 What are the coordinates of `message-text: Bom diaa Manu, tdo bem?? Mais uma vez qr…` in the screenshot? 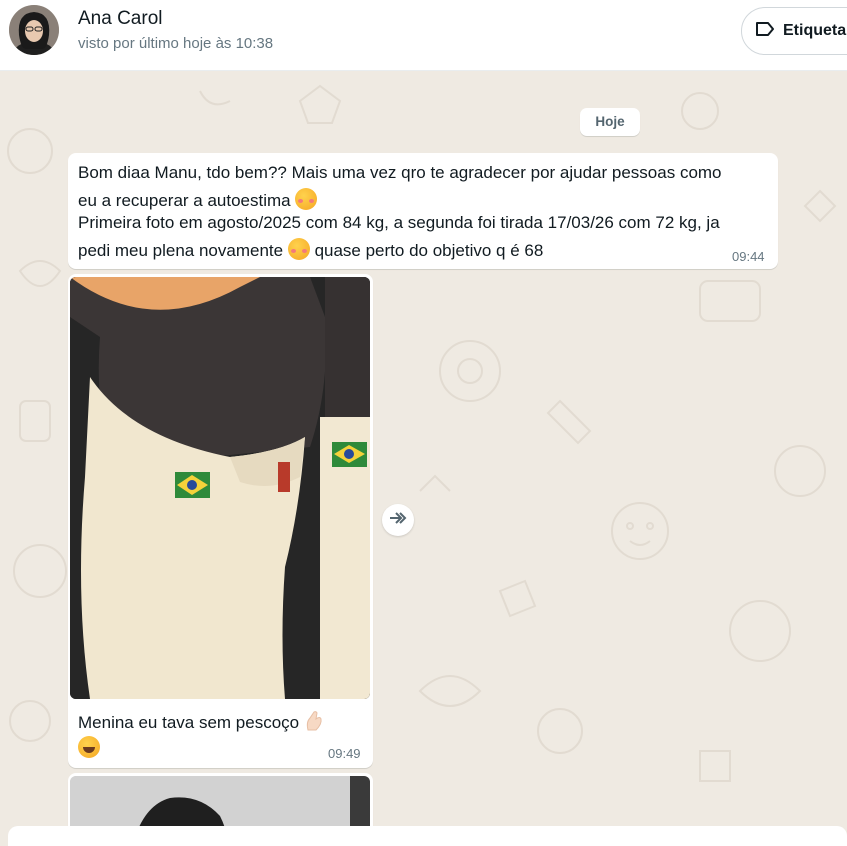 It's located at (400, 172).